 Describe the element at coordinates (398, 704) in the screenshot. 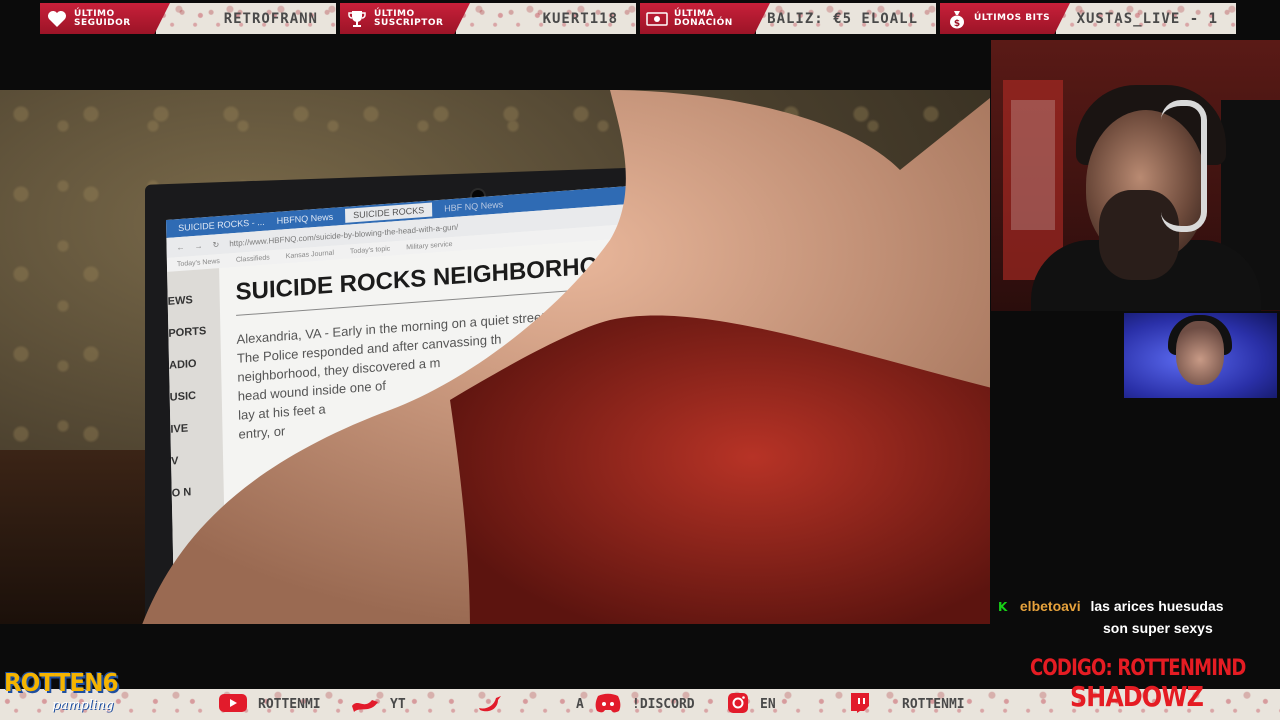

I see `social-handle: YT` at that location.